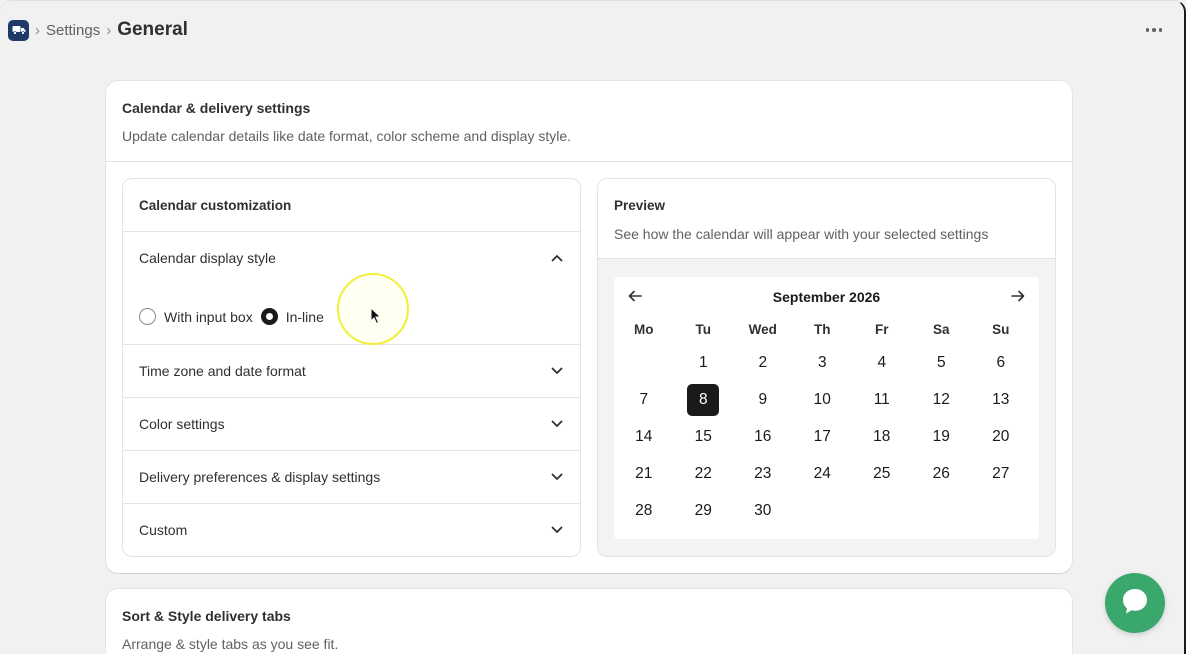 Image resolution: width=1186 pixels, height=654 pixels. I want to click on day-number: 18, so click(882, 436).